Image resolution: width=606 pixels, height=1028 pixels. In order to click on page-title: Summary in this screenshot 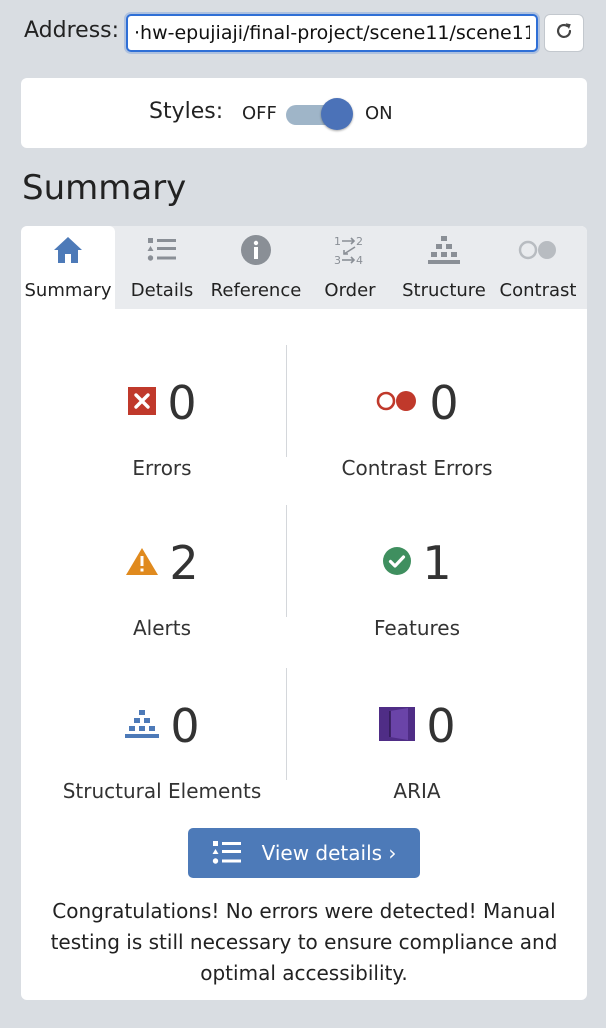, I will do `click(104, 188)`.